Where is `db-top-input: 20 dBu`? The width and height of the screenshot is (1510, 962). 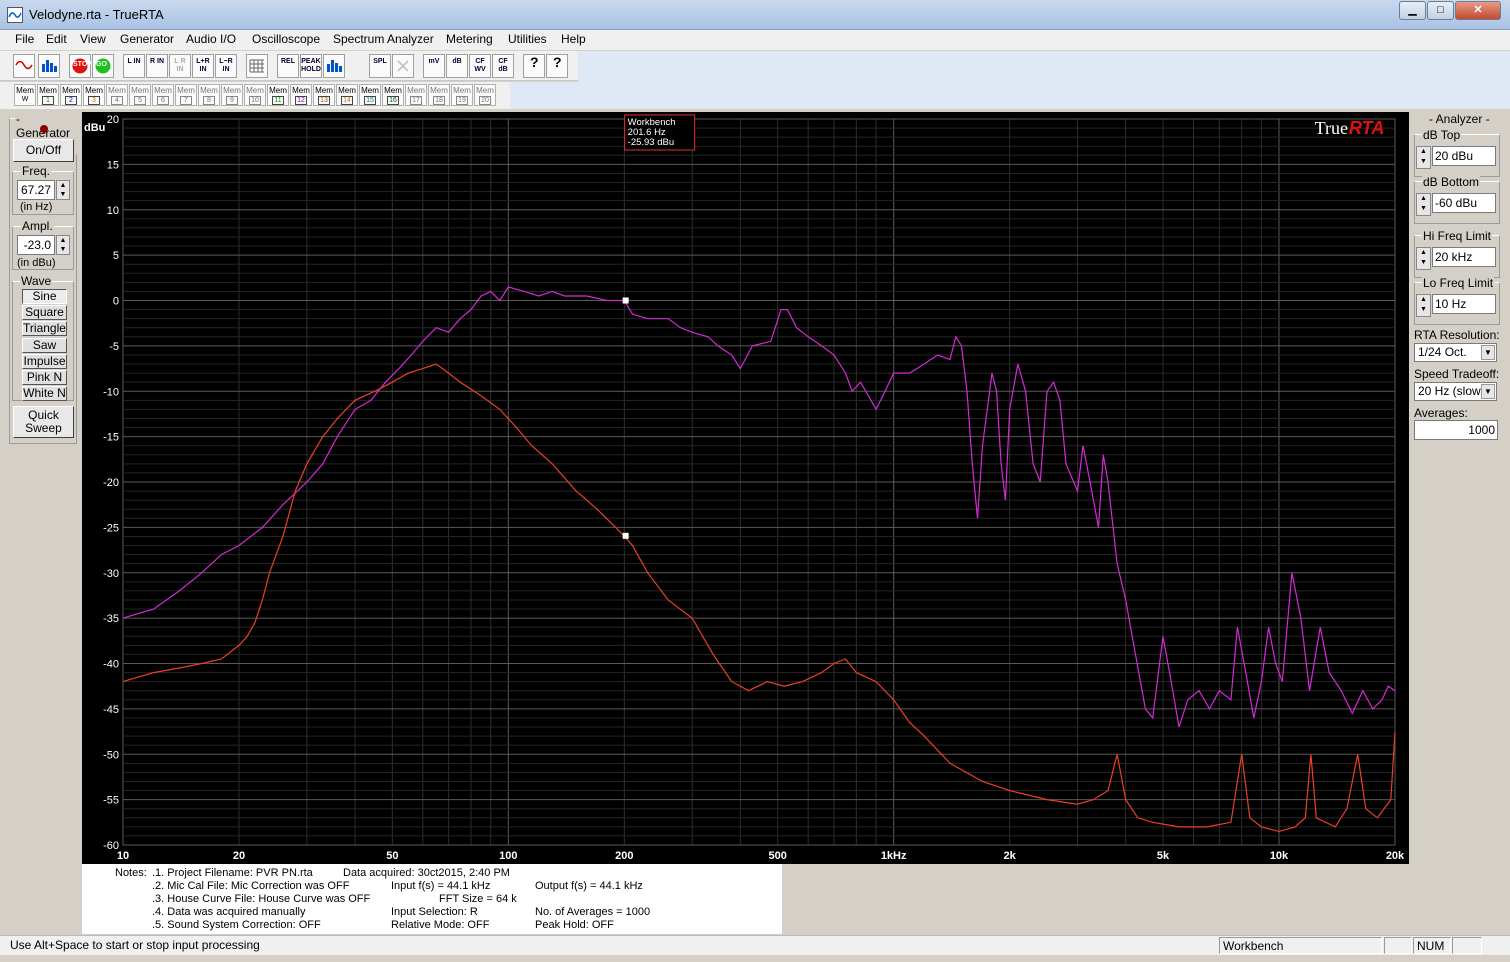
db-top-input: 20 dBu is located at coordinates (1464, 156).